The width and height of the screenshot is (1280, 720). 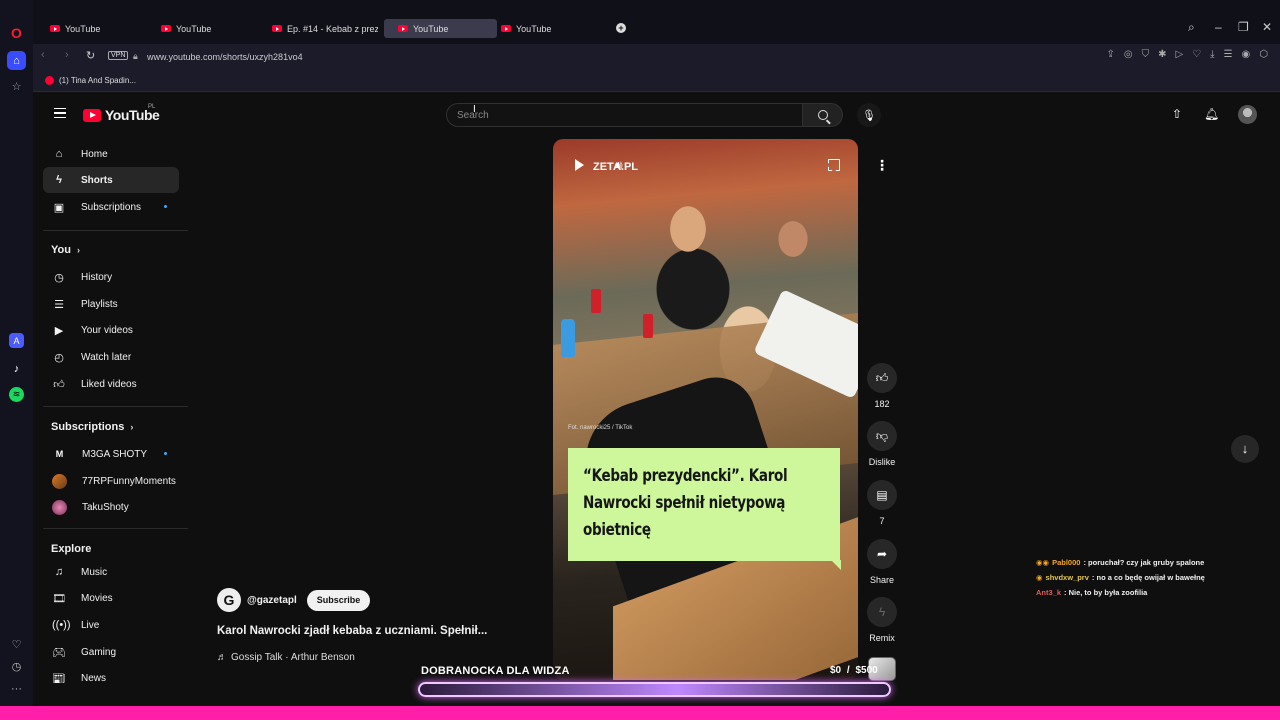 What do you see at coordinates (1245, 449) in the screenshot?
I see `next-short-arrow-down-icon: ↓` at bounding box center [1245, 449].